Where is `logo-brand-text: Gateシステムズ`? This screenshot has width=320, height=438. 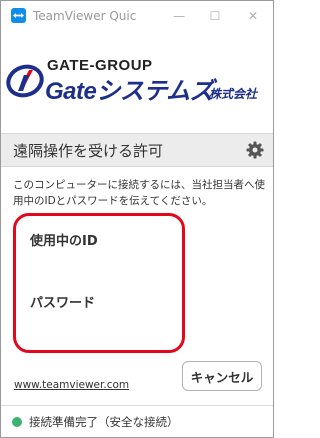
logo-brand-text: Gateシステムズ is located at coordinates (129, 91).